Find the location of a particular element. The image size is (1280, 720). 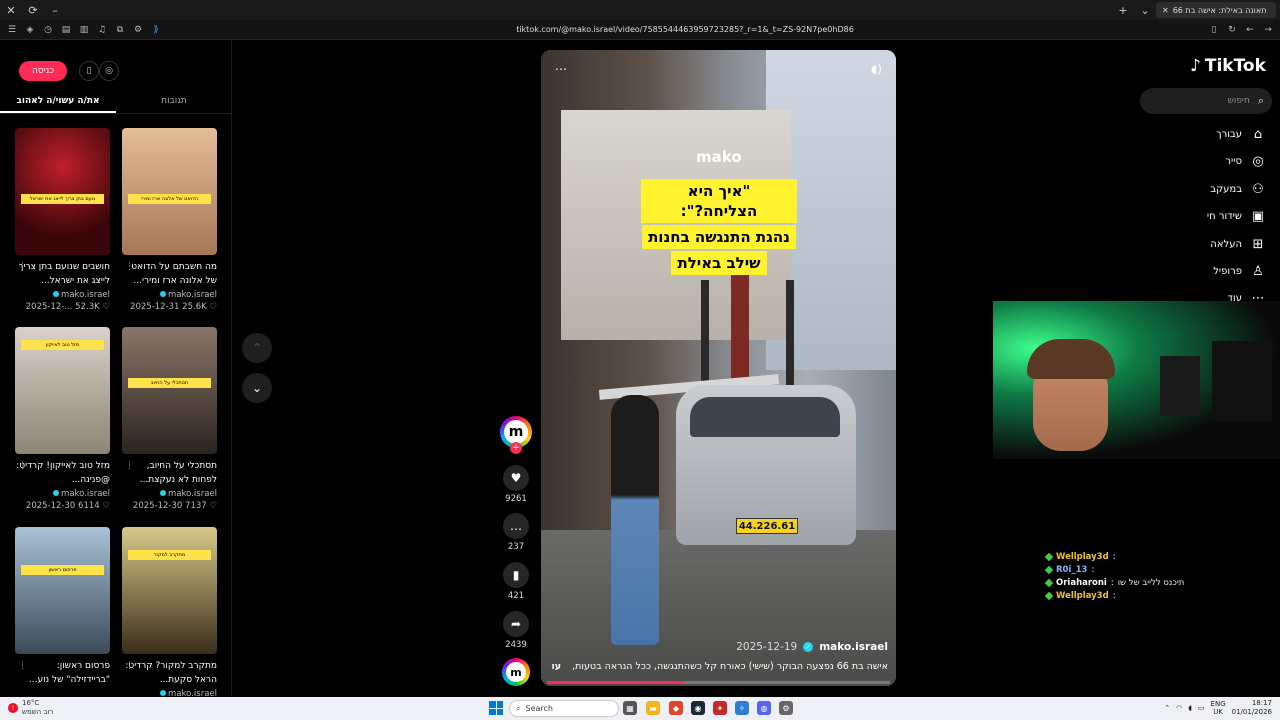

next-video-button: ⌄ is located at coordinates (257, 388).